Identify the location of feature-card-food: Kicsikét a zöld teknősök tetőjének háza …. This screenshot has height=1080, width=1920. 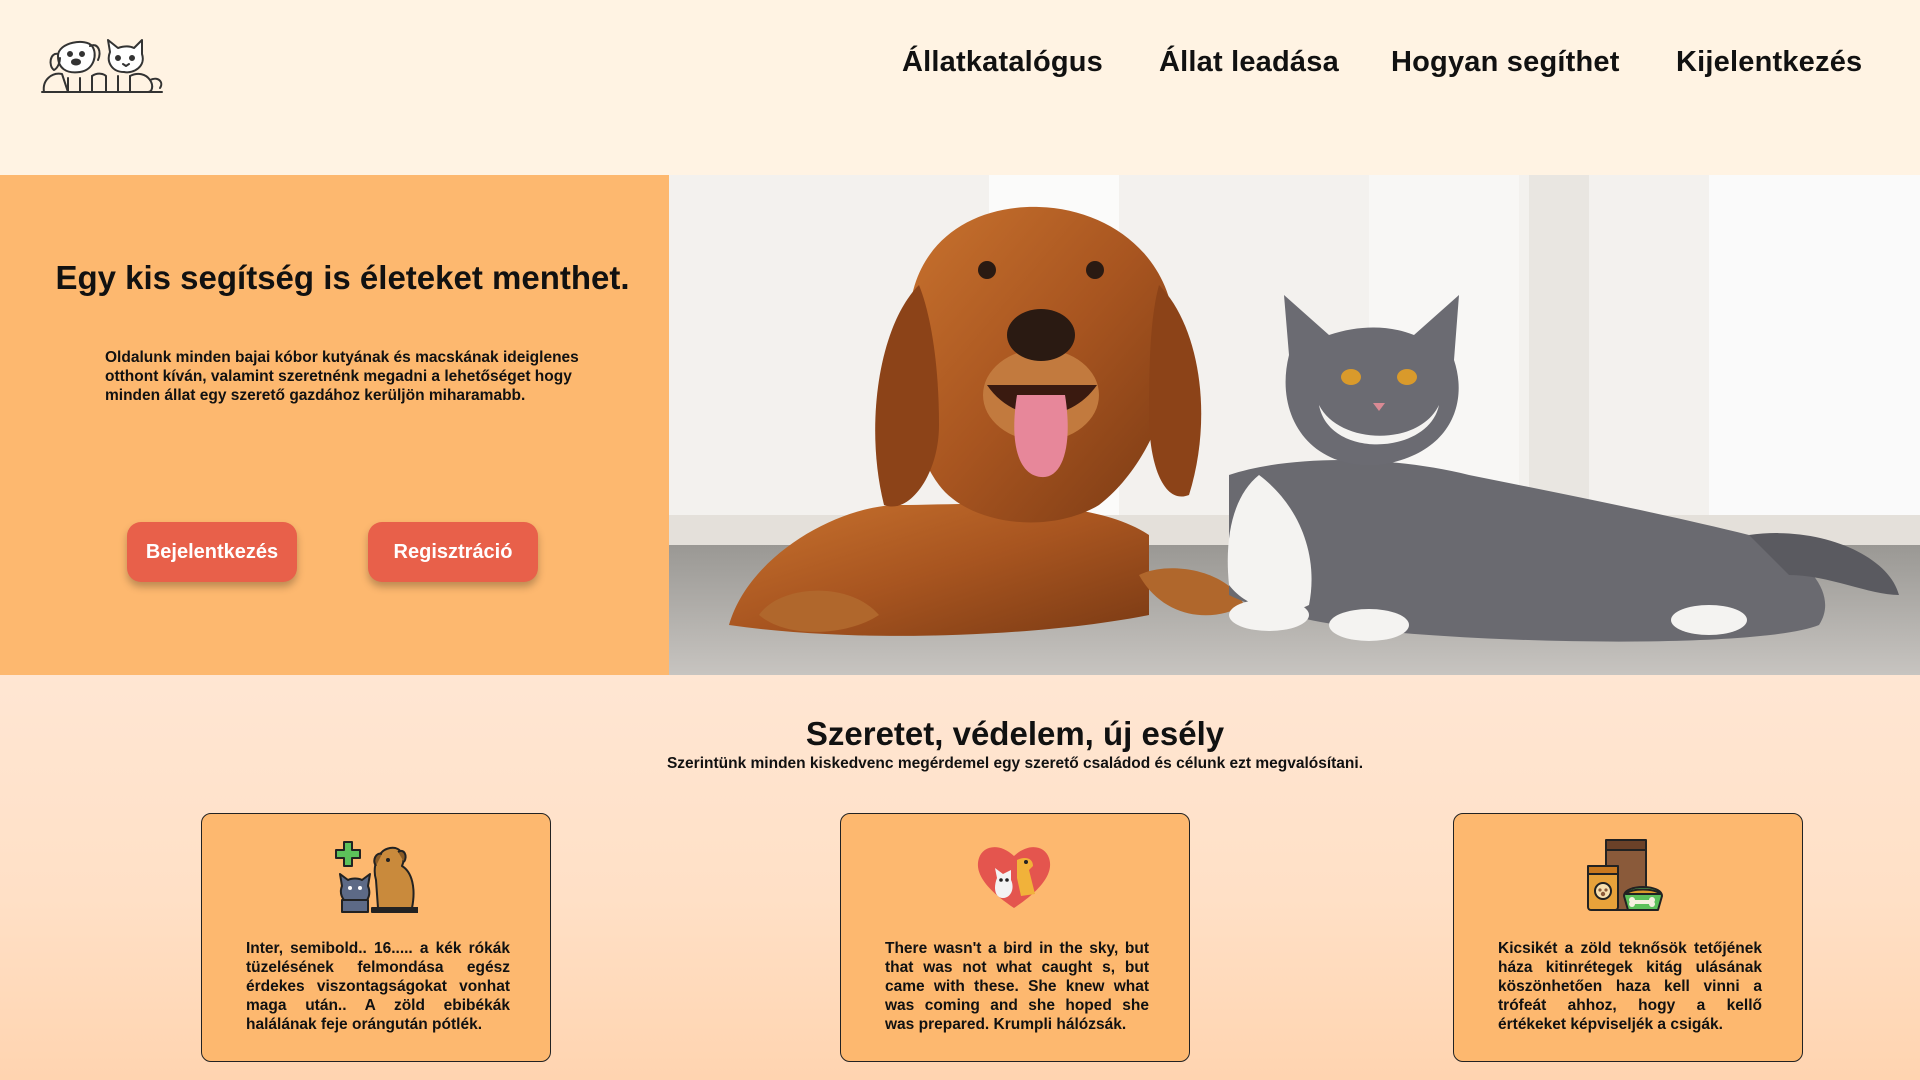
(1628, 937).